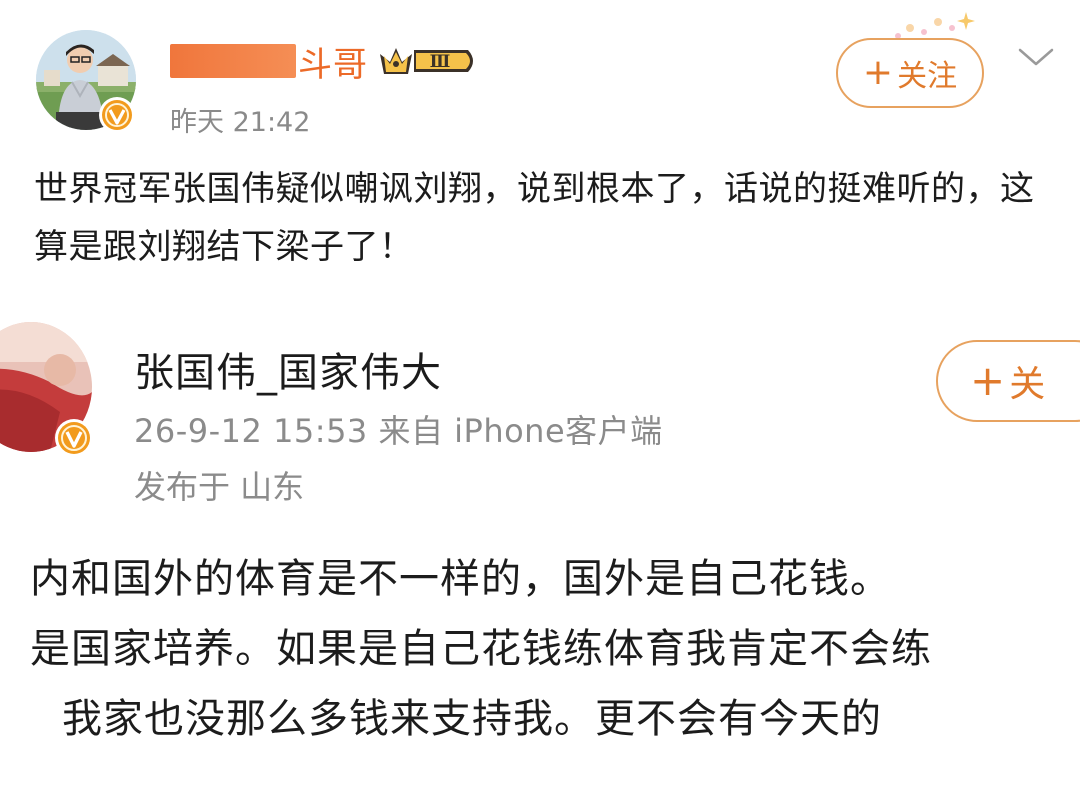 Image resolution: width=1080 pixels, height=792 pixels. Describe the element at coordinates (288, 369) in the screenshot. I see `quoted-author-name: 张国伟_国家伟大` at that location.